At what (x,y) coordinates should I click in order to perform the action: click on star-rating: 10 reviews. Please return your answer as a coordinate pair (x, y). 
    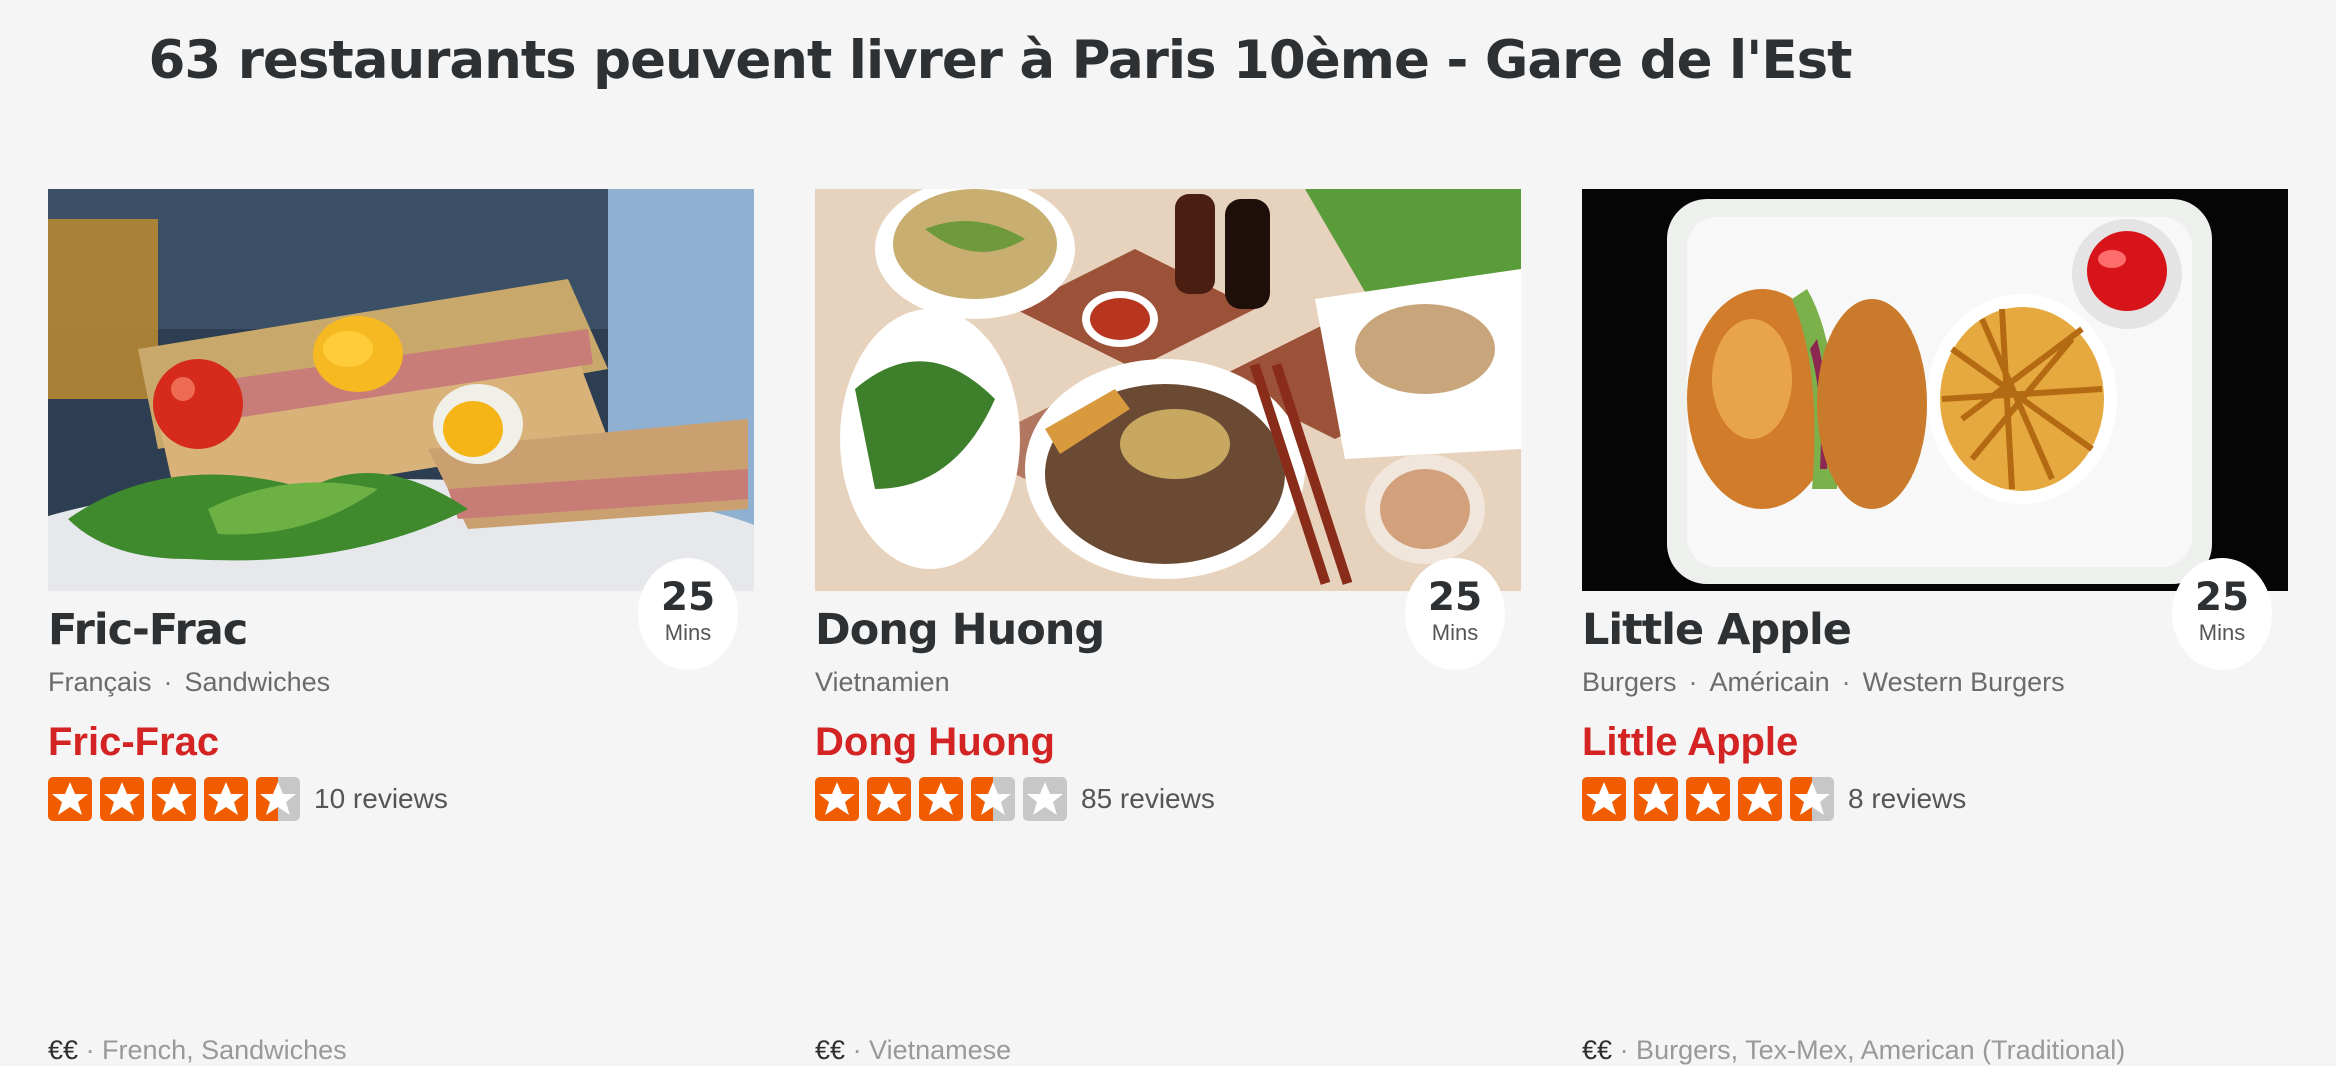
    Looking at the image, I should click on (248, 799).